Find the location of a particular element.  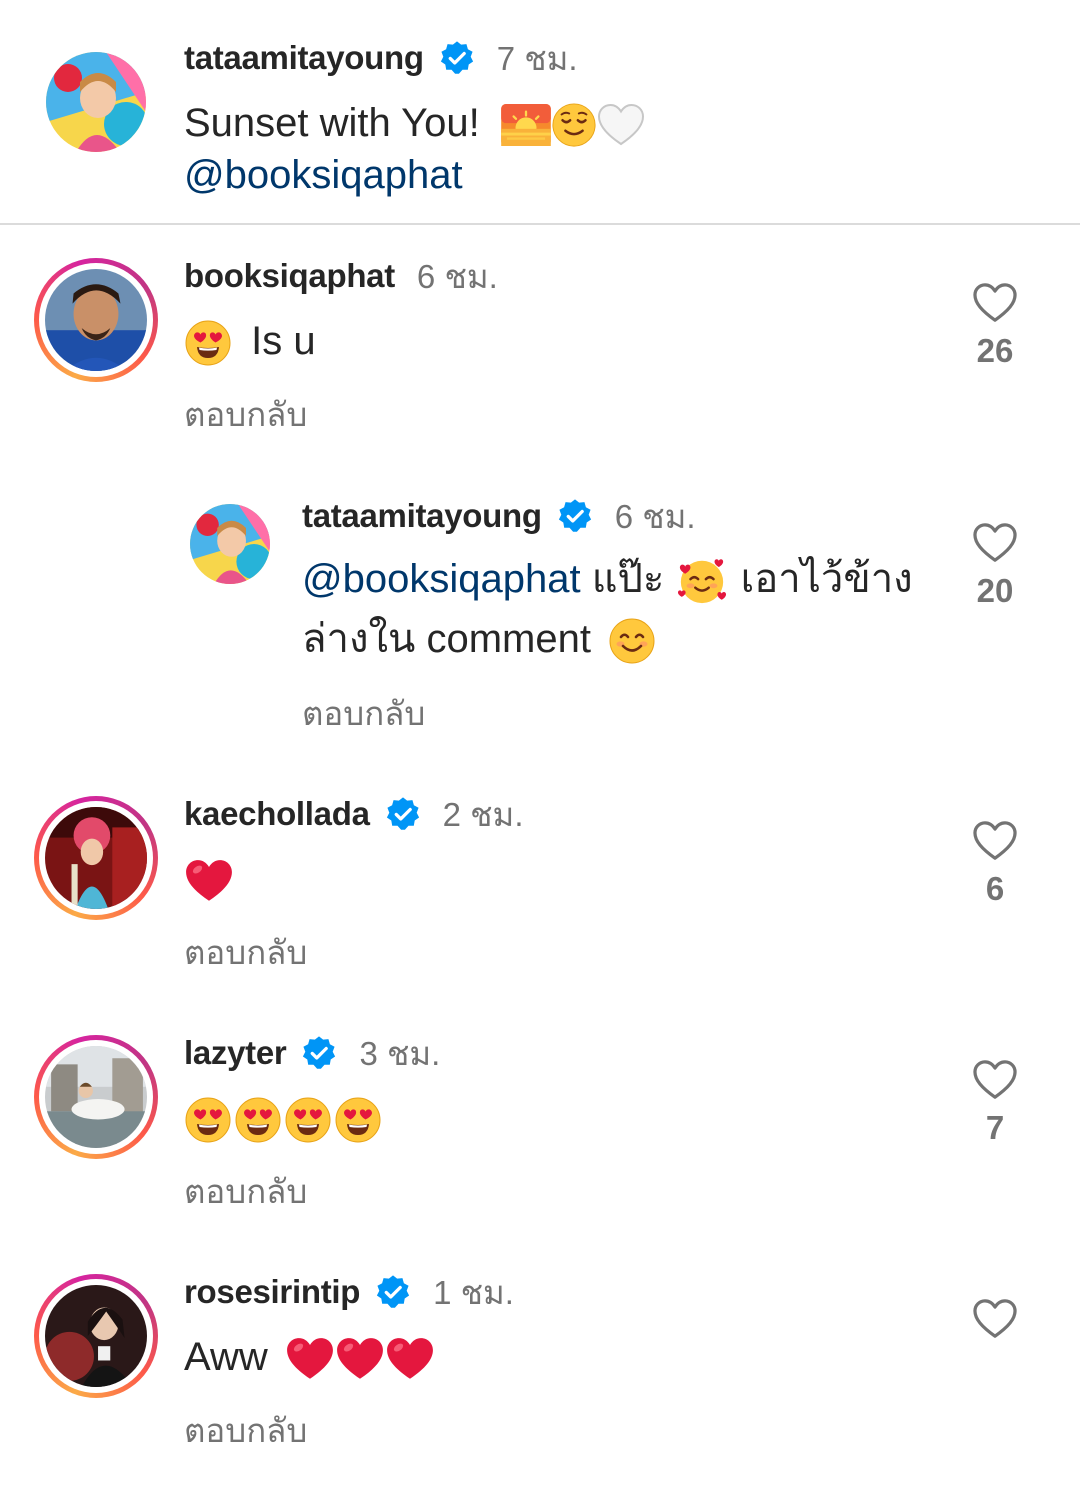

timestamp: 3 ชม. is located at coordinates (400, 1053).